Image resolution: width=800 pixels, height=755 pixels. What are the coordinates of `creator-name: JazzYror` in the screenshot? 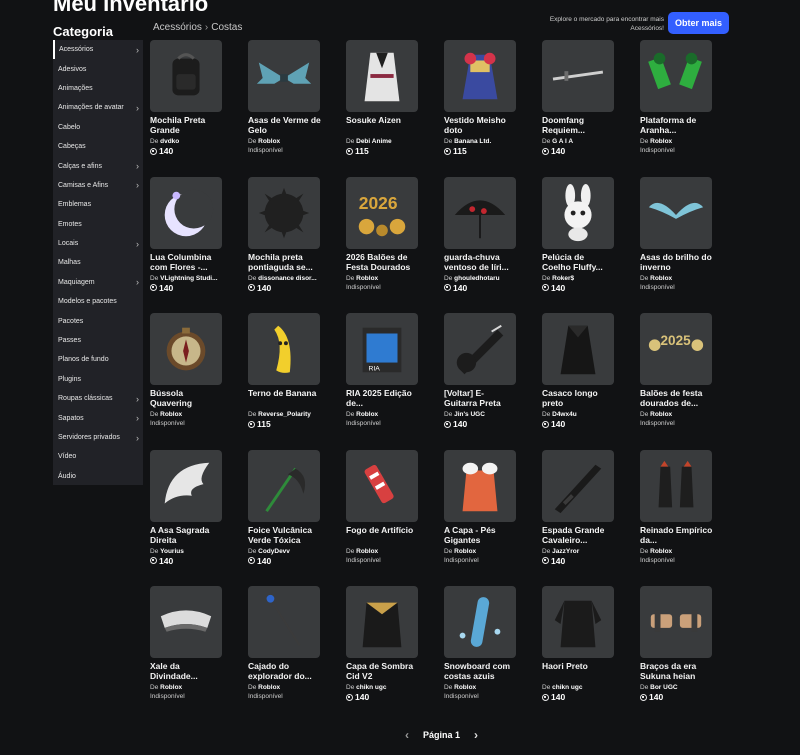 It's located at (565, 551).